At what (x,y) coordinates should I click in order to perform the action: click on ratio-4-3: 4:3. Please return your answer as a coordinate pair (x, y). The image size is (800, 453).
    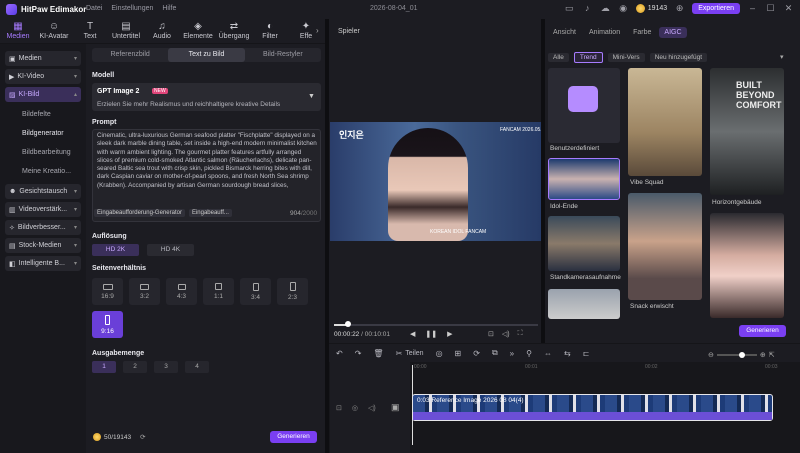
    Looking at the image, I should click on (181, 291).